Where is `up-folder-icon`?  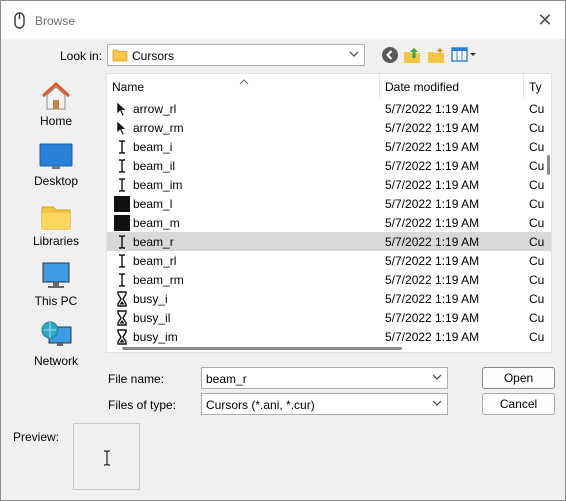
up-folder-icon is located at coordinates (412, 56).